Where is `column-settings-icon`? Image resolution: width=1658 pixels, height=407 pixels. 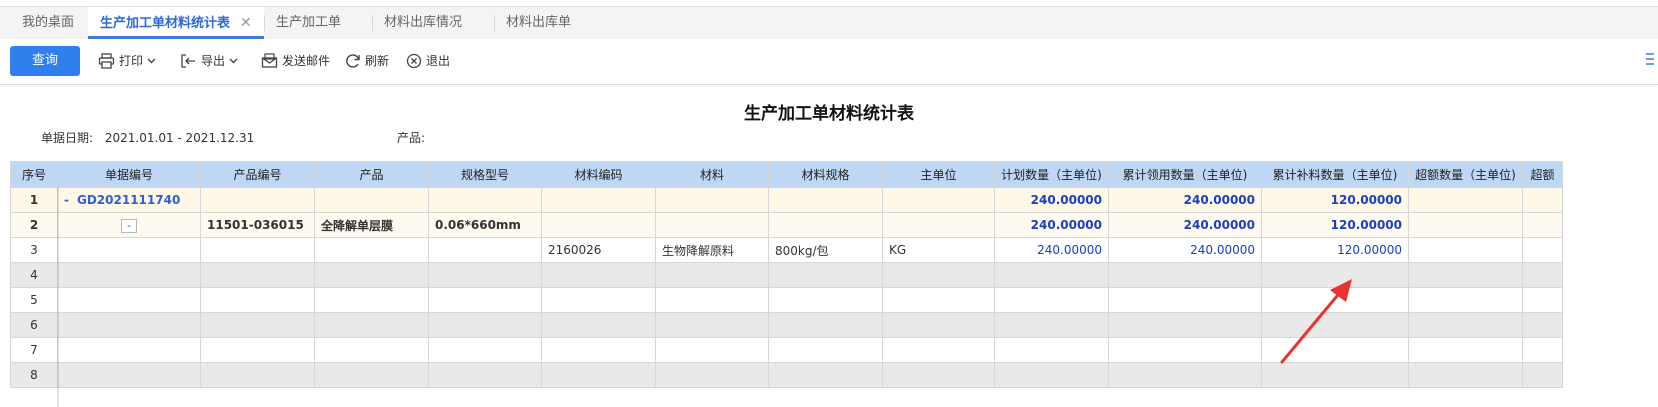
column-settings-icon is located at coordinates (1650, 61).